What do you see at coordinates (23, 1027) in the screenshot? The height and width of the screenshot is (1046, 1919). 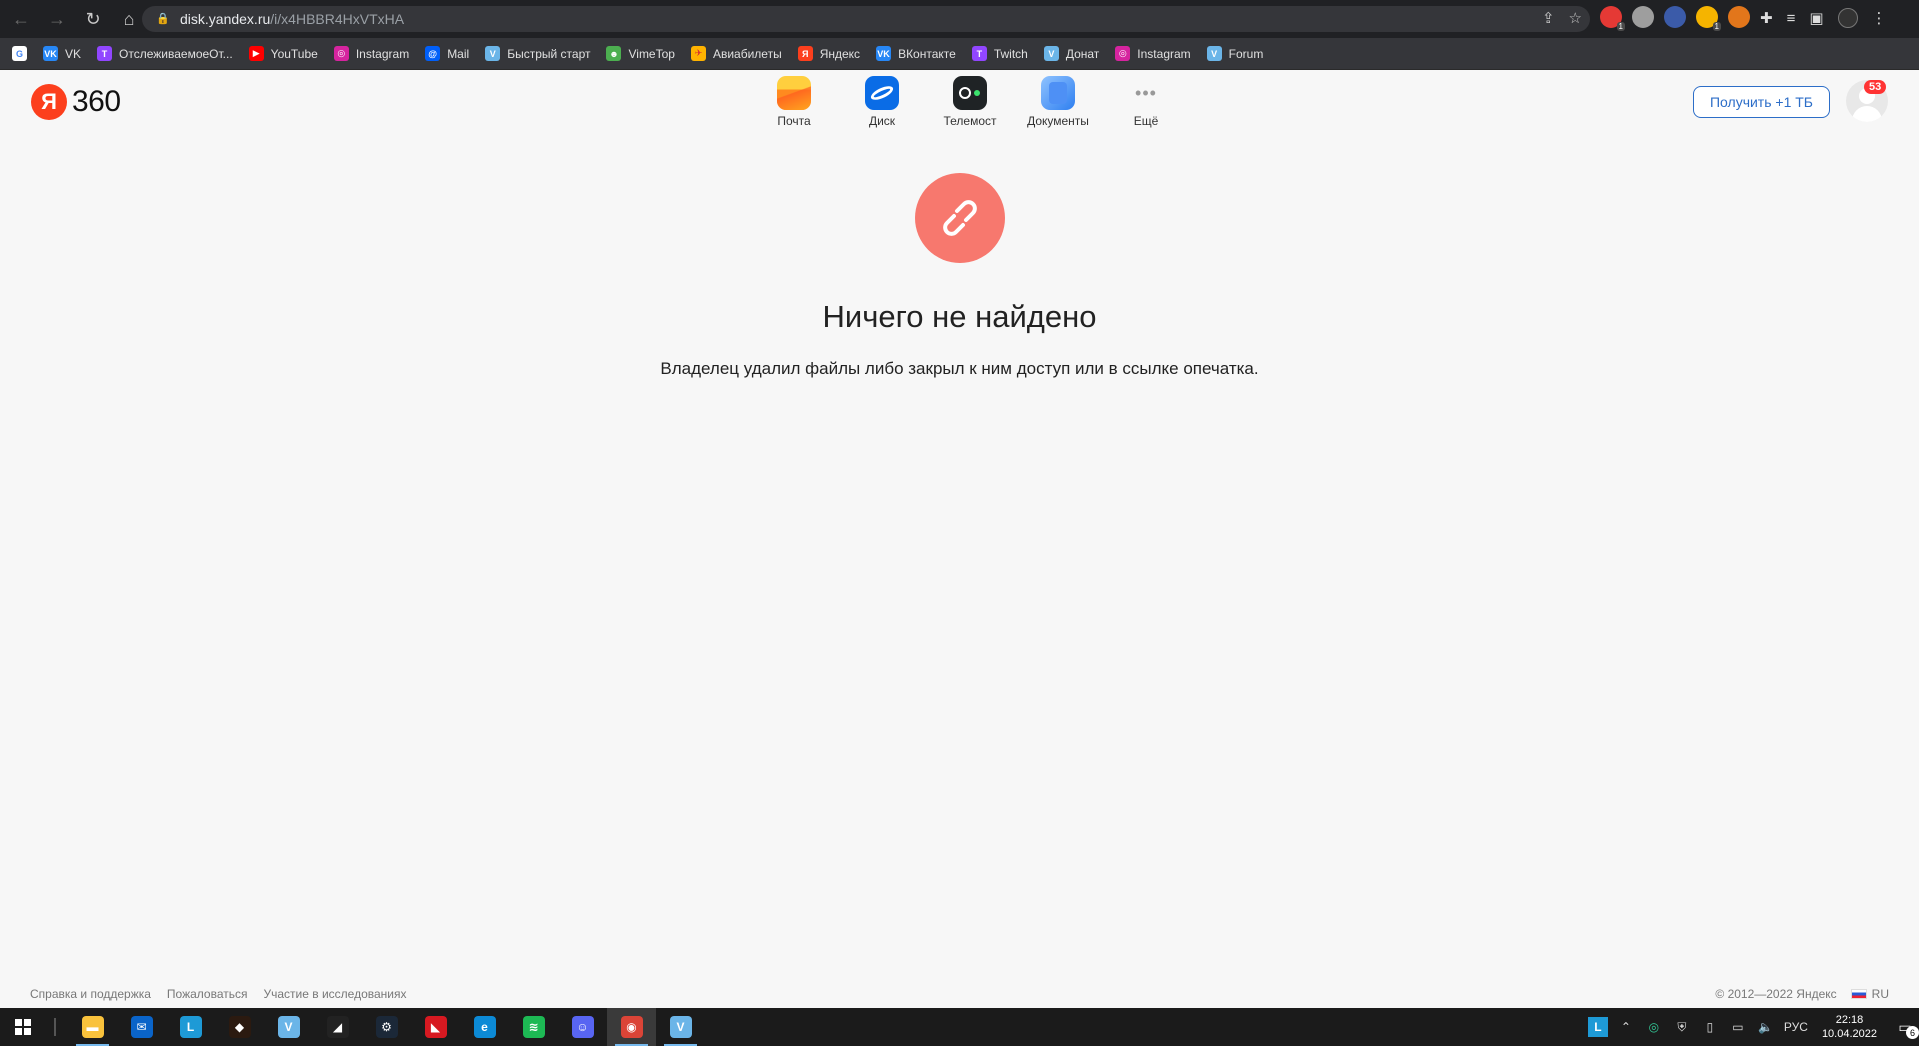 I see `start-button` at bounding box center [23, 1027].